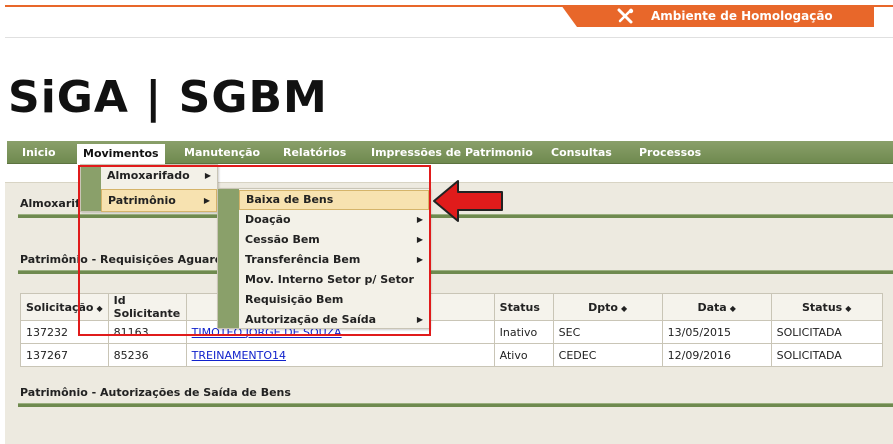 Image resolution: width=893 pixels, height=444 pixels. I want to click on solicitante-link: TREINAMENTO14, so click(239, 355).